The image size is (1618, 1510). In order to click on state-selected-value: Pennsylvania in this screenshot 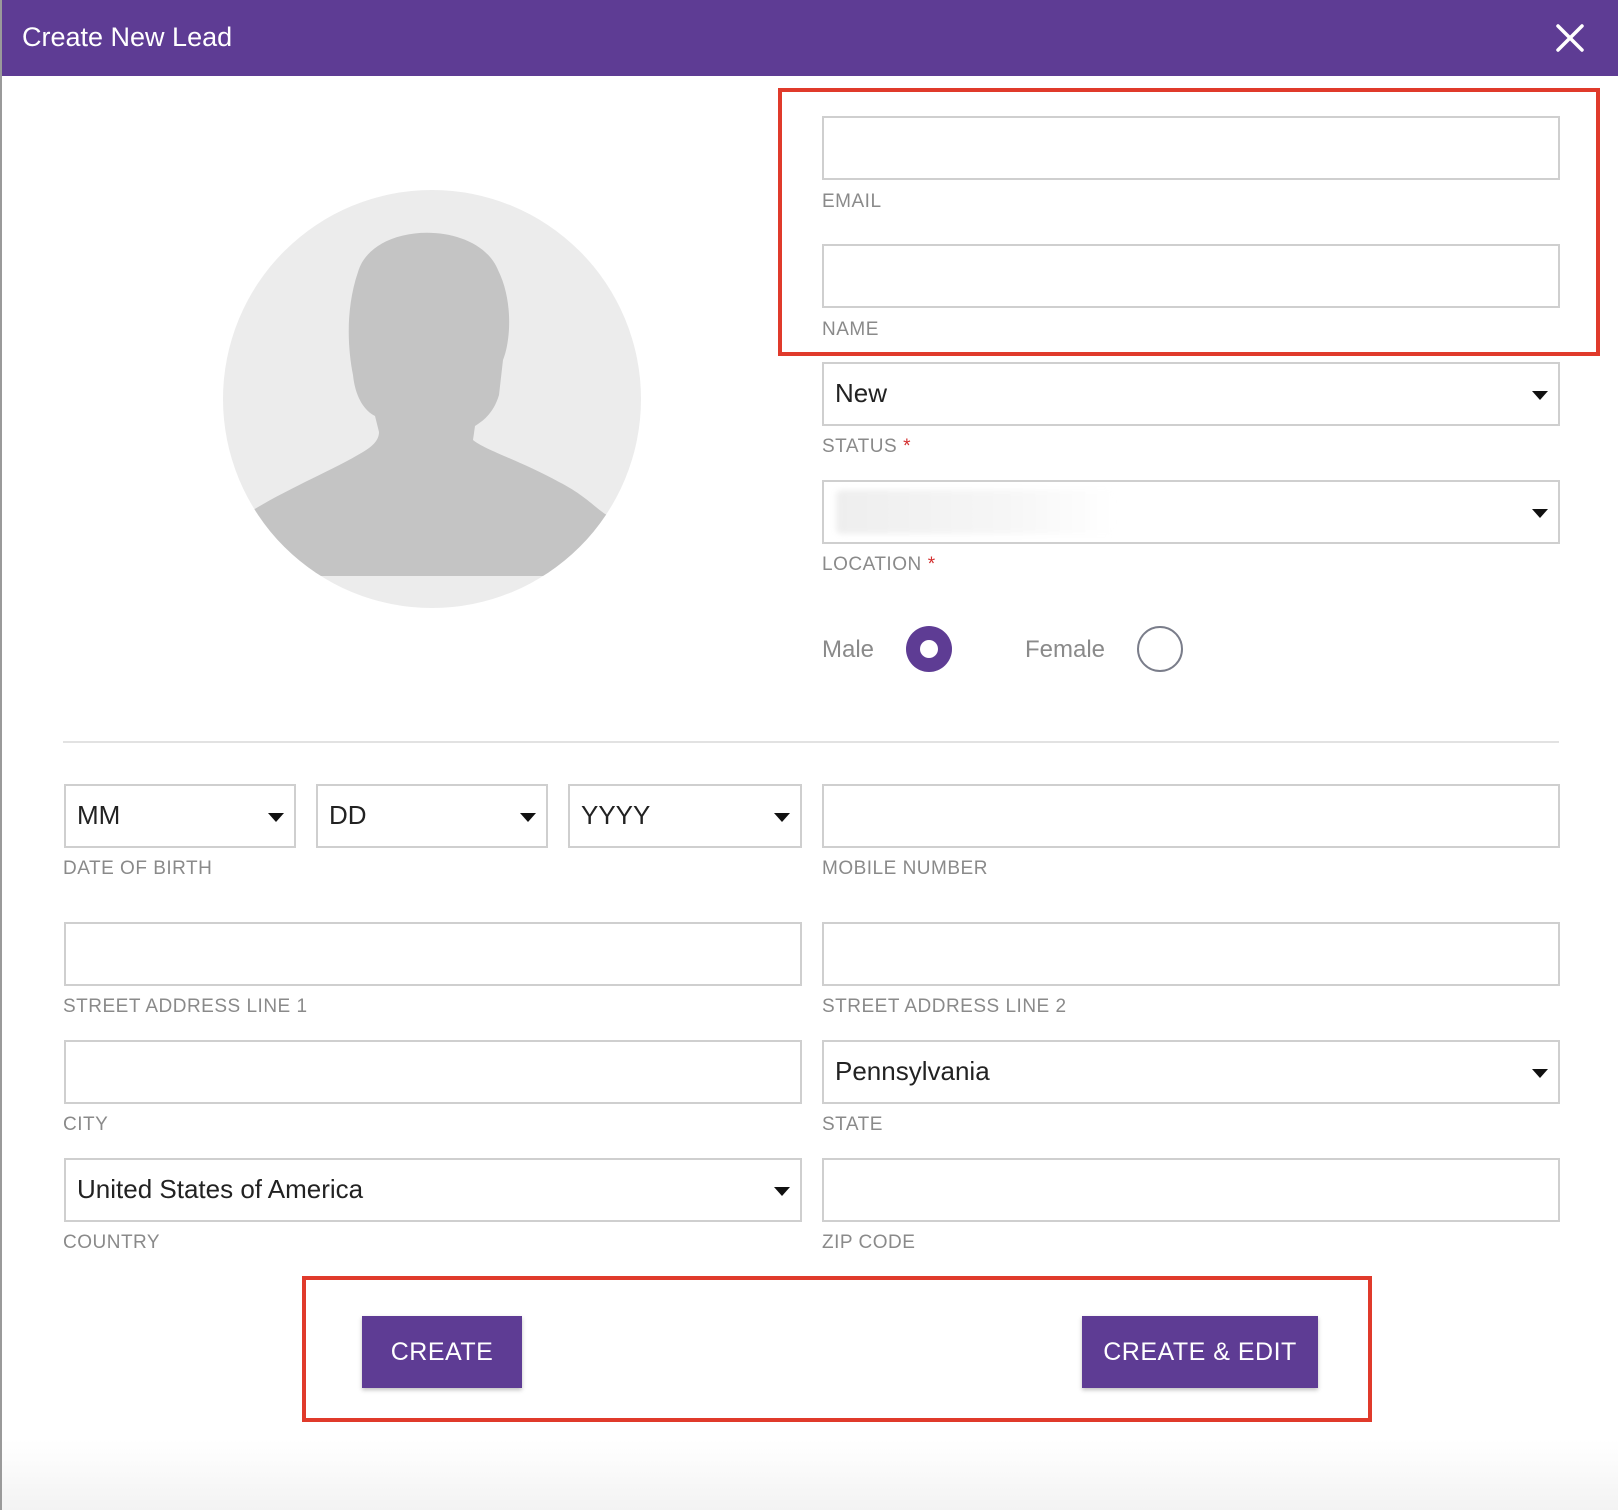, I will do `click(912, 1071)`.